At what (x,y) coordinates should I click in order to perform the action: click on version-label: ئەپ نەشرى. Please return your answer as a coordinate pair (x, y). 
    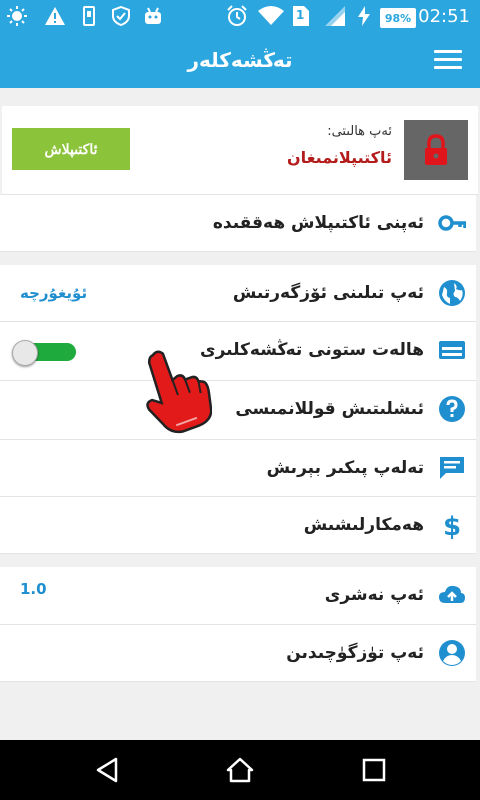
    Looking at the image, I should click on (374, 595).